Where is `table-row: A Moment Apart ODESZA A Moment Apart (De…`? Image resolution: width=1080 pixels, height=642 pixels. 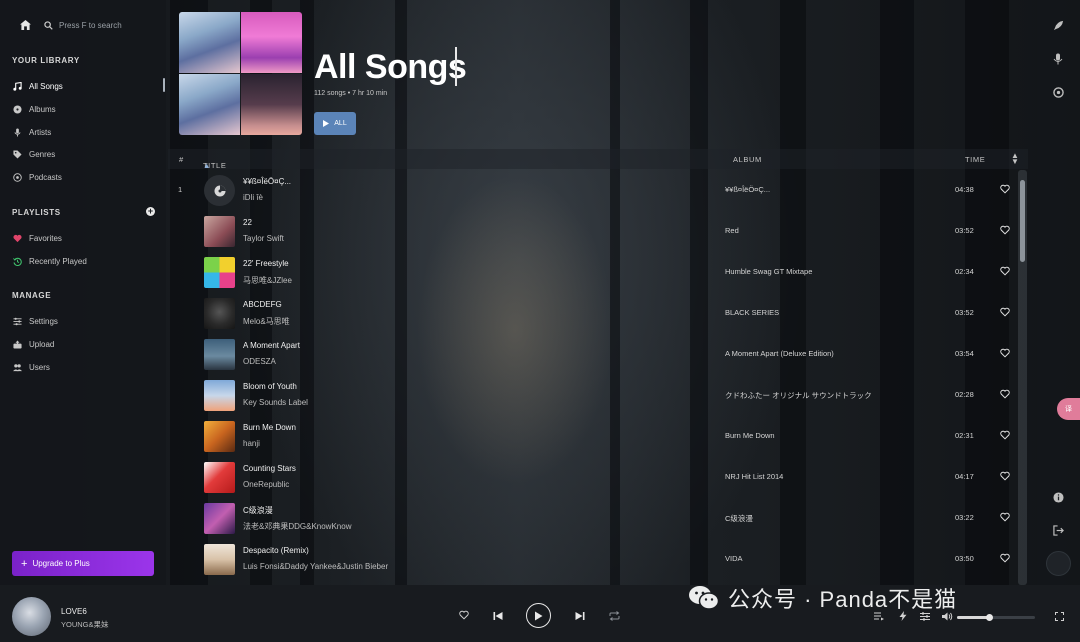
table-row: A Moment Apart ODESZA A Moment Apart (De… is located at coordinates (593, 354).